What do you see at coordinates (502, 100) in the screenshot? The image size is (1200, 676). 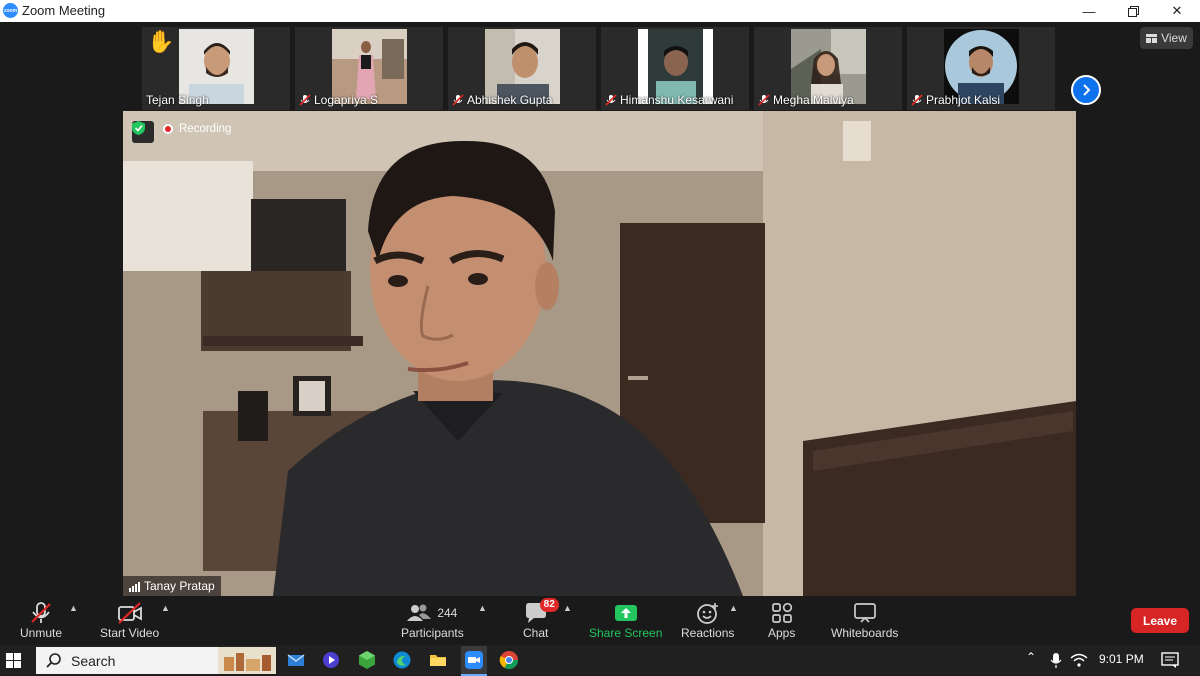 I see `participant-name: Abhishek Gupta` at bounding box center [502, 100].